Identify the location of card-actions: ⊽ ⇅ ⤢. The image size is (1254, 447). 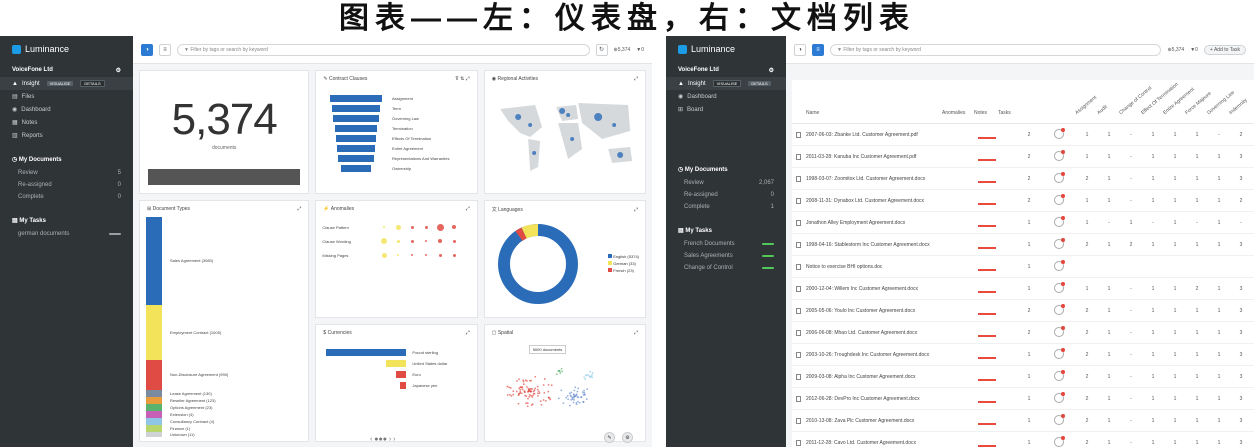
(462, 79).